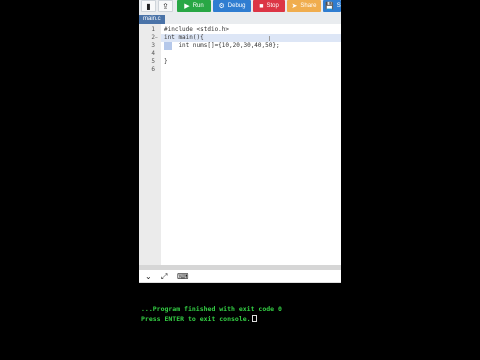 The height and width of the screenshot is (360, 480). I want to click on file-icon: ▮, so click(148, 6).